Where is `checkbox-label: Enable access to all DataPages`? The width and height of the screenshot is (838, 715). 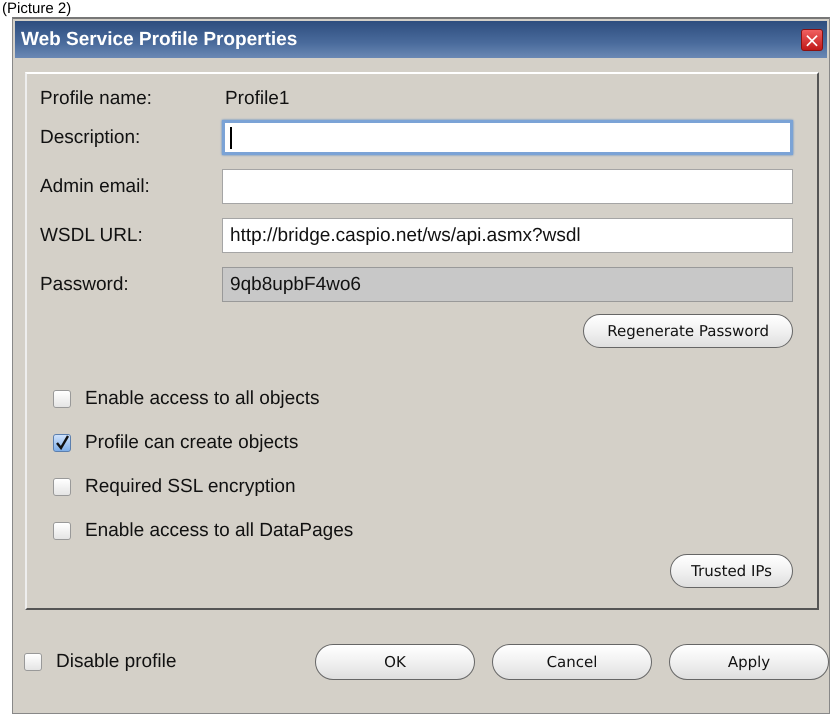
checkbox-label: Enable access to all DataPages is located at coordinates (219, 531).